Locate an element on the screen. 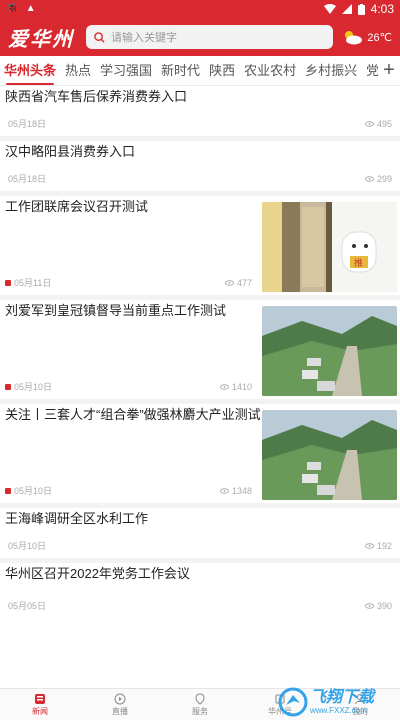 The height and width of the screenshot is (720, 400). partly-cloudy-icon is located at coordinates (354, 38).